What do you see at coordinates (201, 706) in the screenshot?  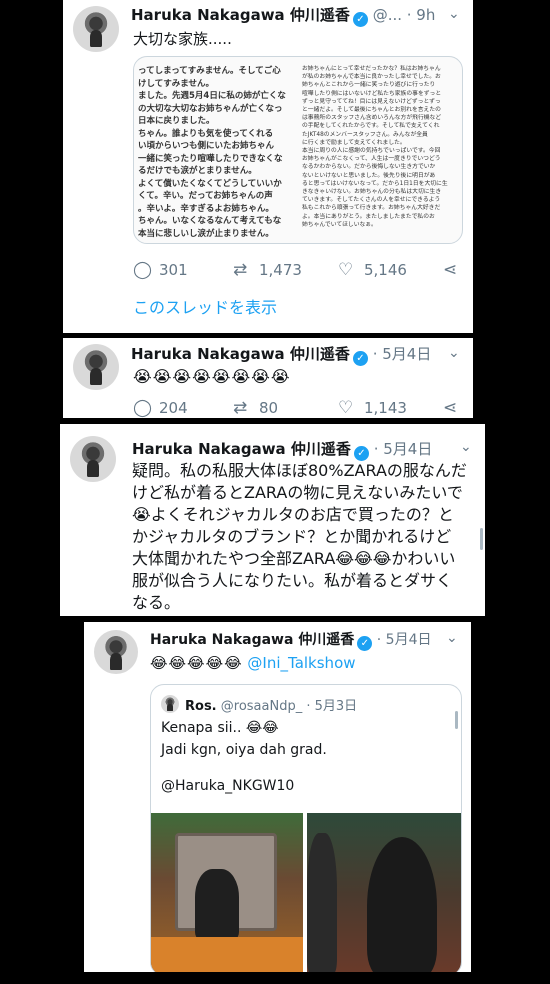 I see `quote-display-name: Ros.` at bounding box center [201, 706].